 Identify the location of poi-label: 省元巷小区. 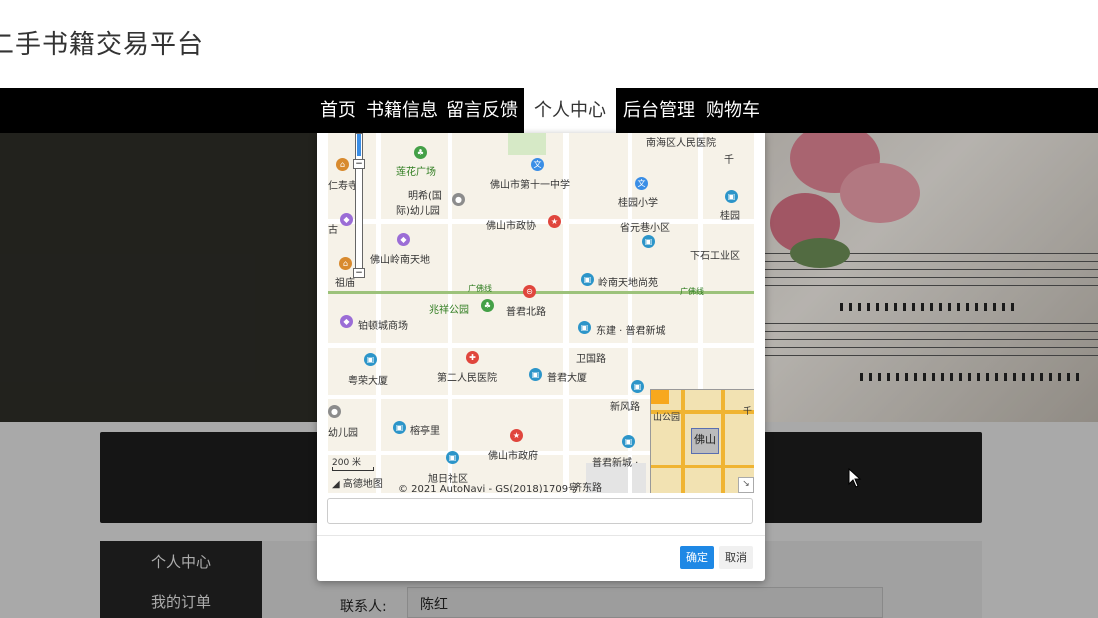
(645, 228).